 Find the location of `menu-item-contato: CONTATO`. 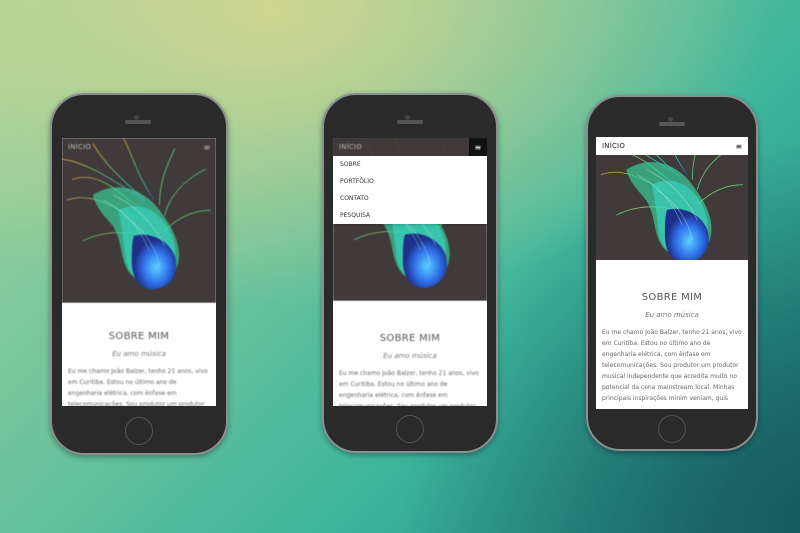

menu-item-contato: CONTATO is located at coordinates (410, 198).